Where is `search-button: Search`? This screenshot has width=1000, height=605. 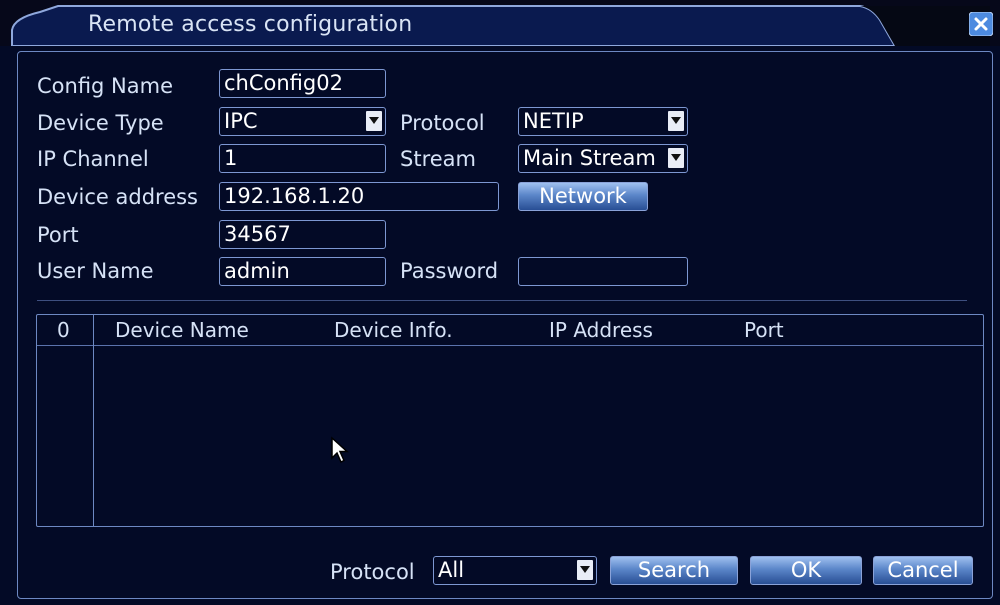 search-button: Search is located at coordinates (674, 570).